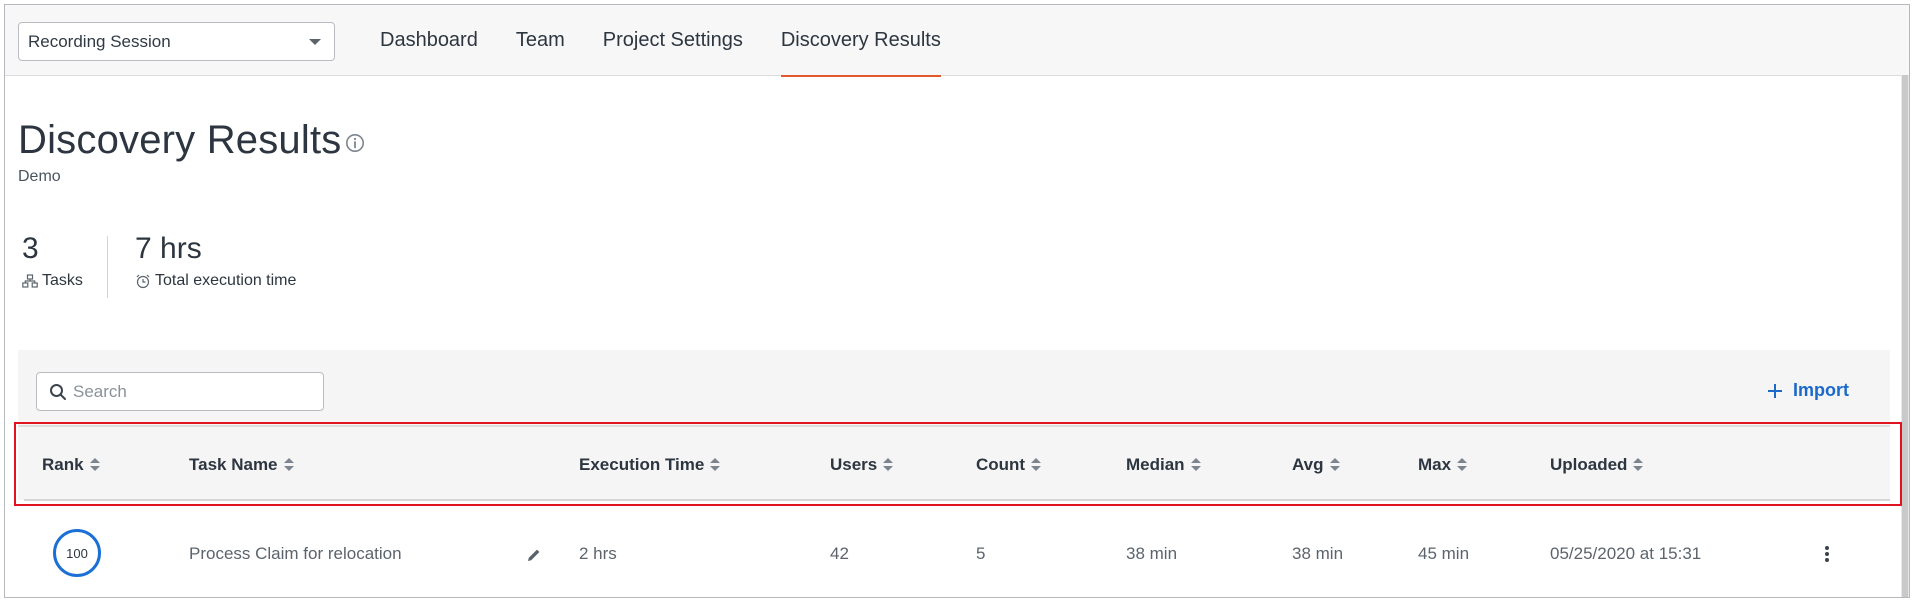  I want to click on column-label: Users, so click(854, 464).